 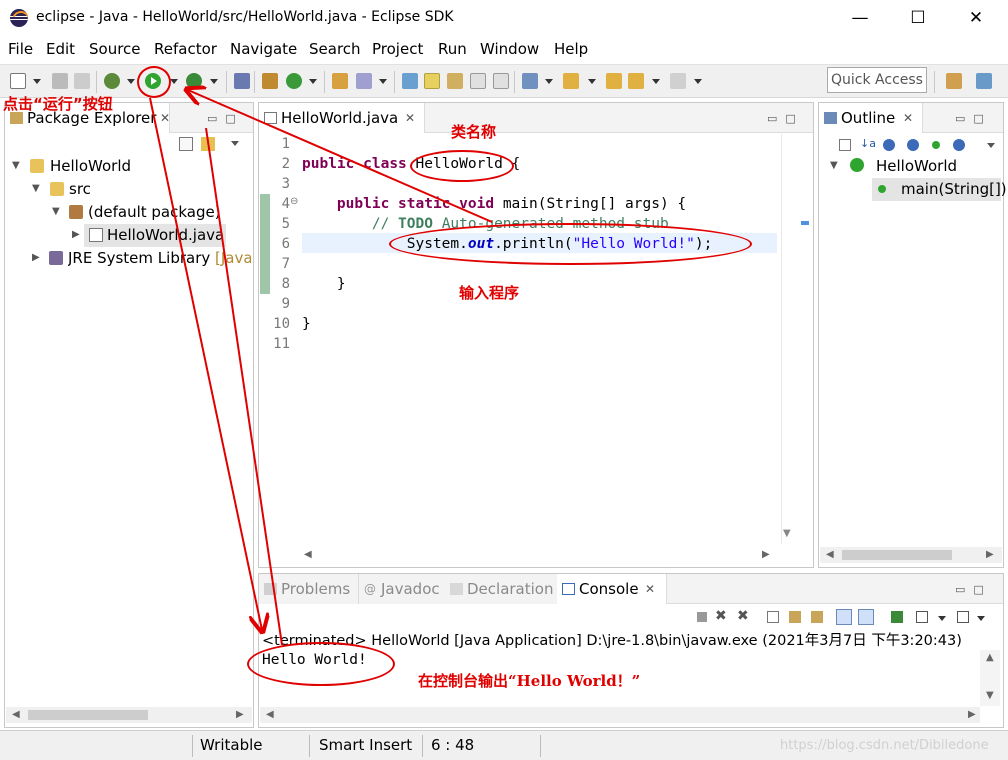 What do you see at coordinates (913, 145) in the screenshot?
I see `hide-static-icon` at bounding box center [913, 145].